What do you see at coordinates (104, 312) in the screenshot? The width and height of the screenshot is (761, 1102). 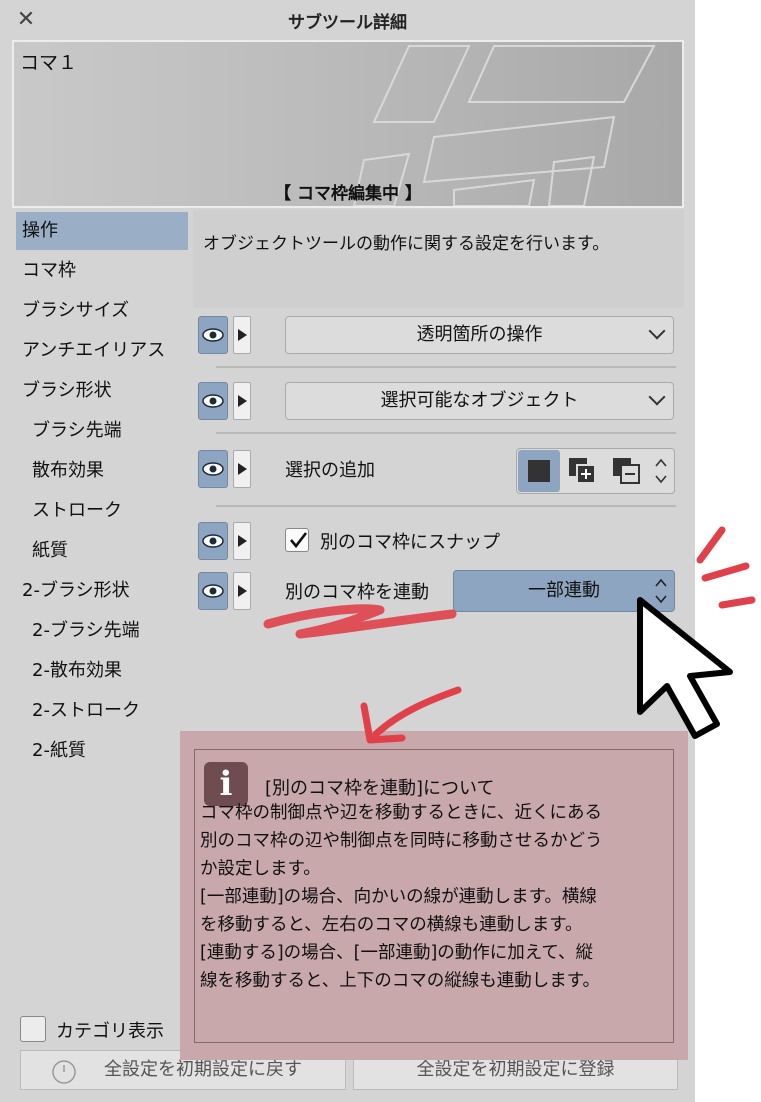 I see `category-item-brush-size: ブラシサイズ` at bounding box center [104, 312].